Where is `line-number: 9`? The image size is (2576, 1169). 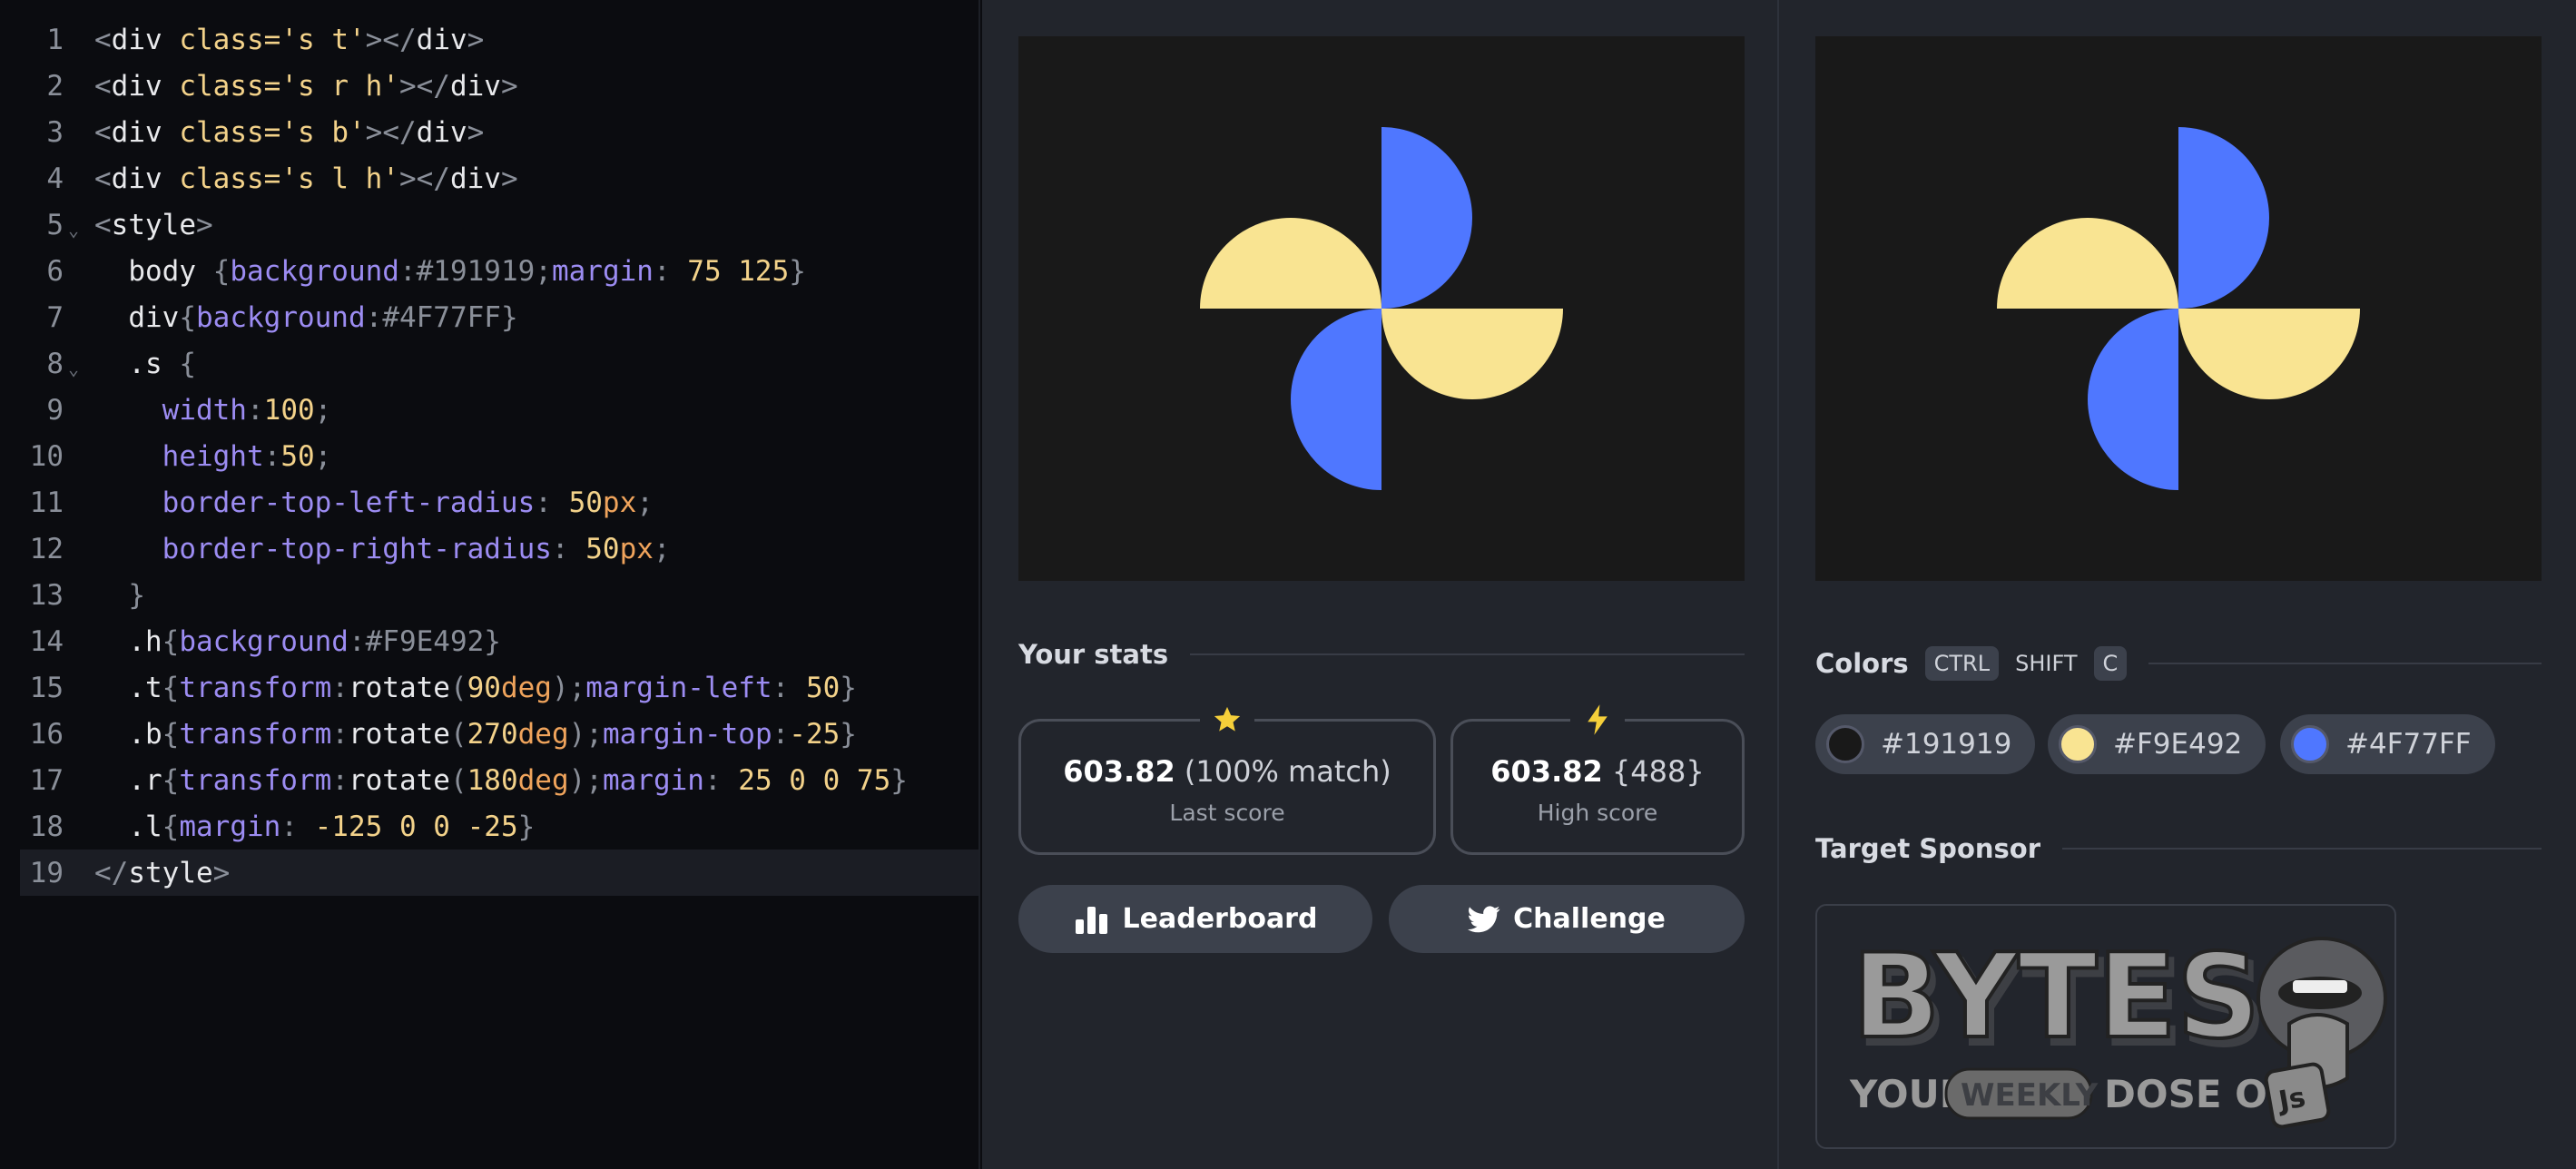
line-number: 9 is located at coordinates (55, 410).